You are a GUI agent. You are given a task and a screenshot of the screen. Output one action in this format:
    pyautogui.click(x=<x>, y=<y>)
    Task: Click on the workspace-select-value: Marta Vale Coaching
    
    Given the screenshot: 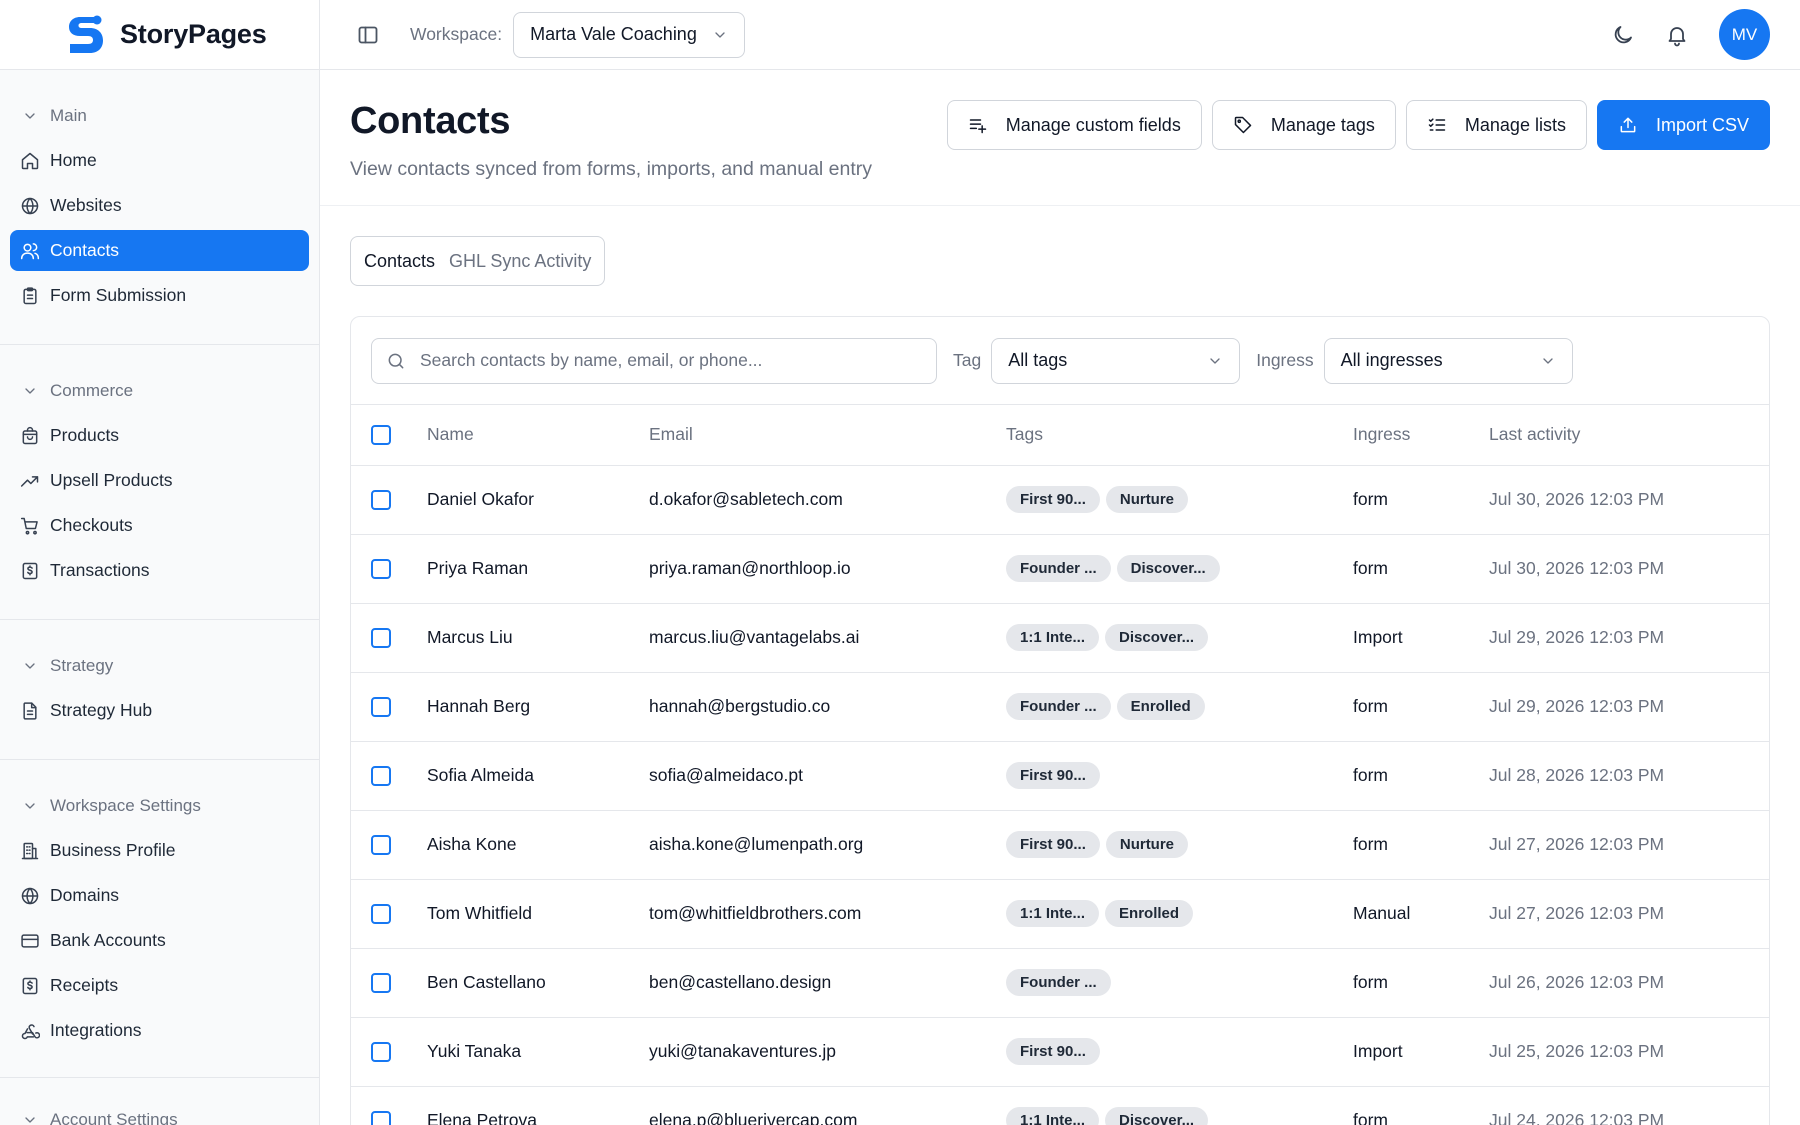 What is the action you would take?
    pyautogui.click(x=613, y=34)
    